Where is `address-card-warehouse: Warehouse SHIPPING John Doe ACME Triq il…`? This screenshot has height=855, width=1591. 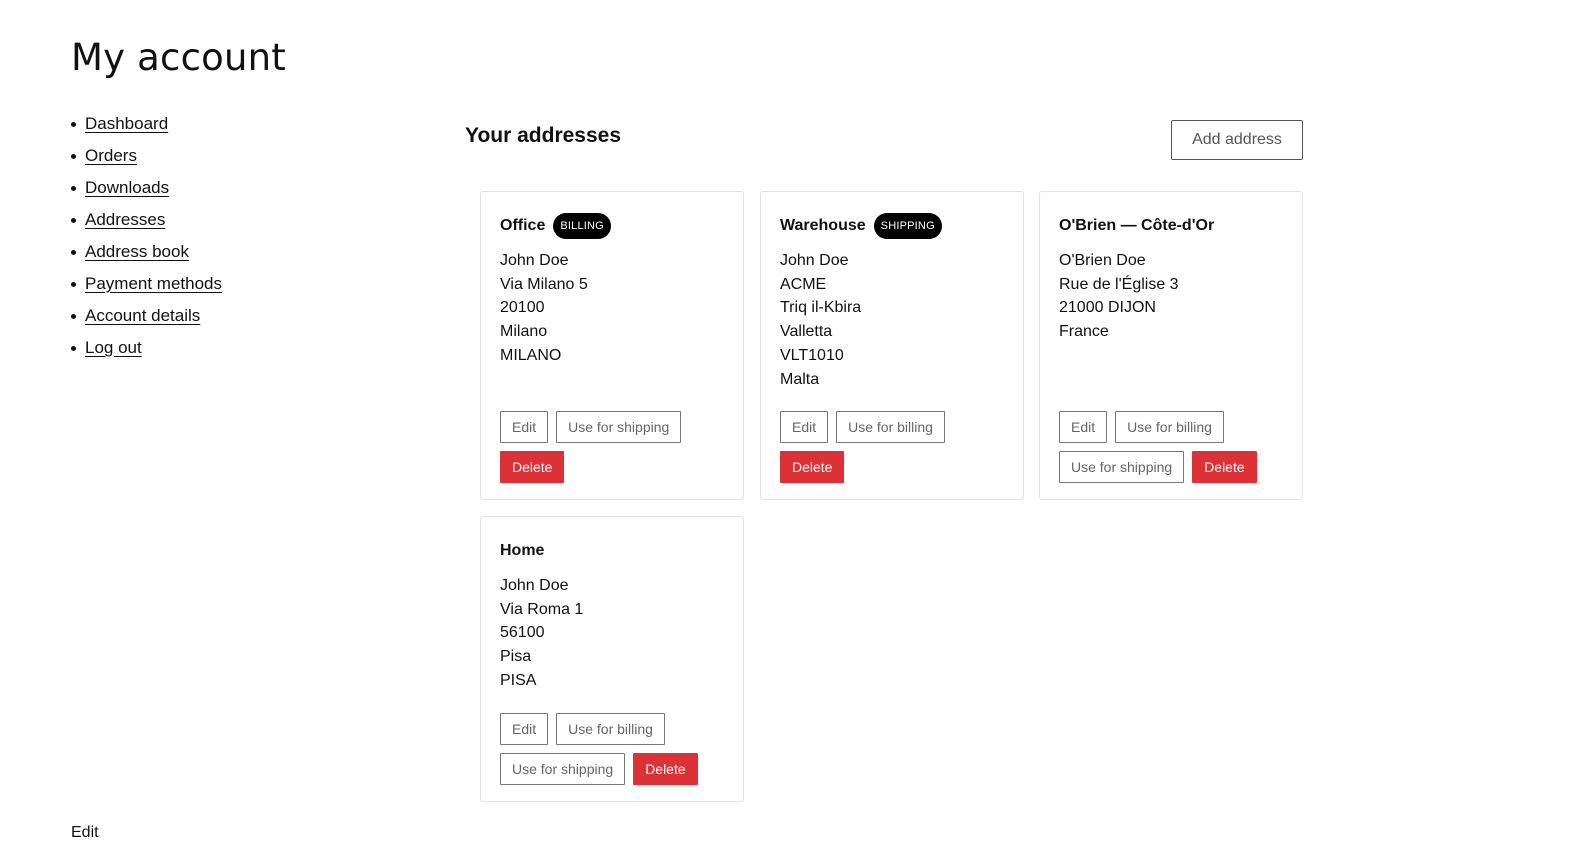
address-card-warehouse: Warehouse SHIPPING John Doe ACME Triq il… is located at coordinates (892, 345).